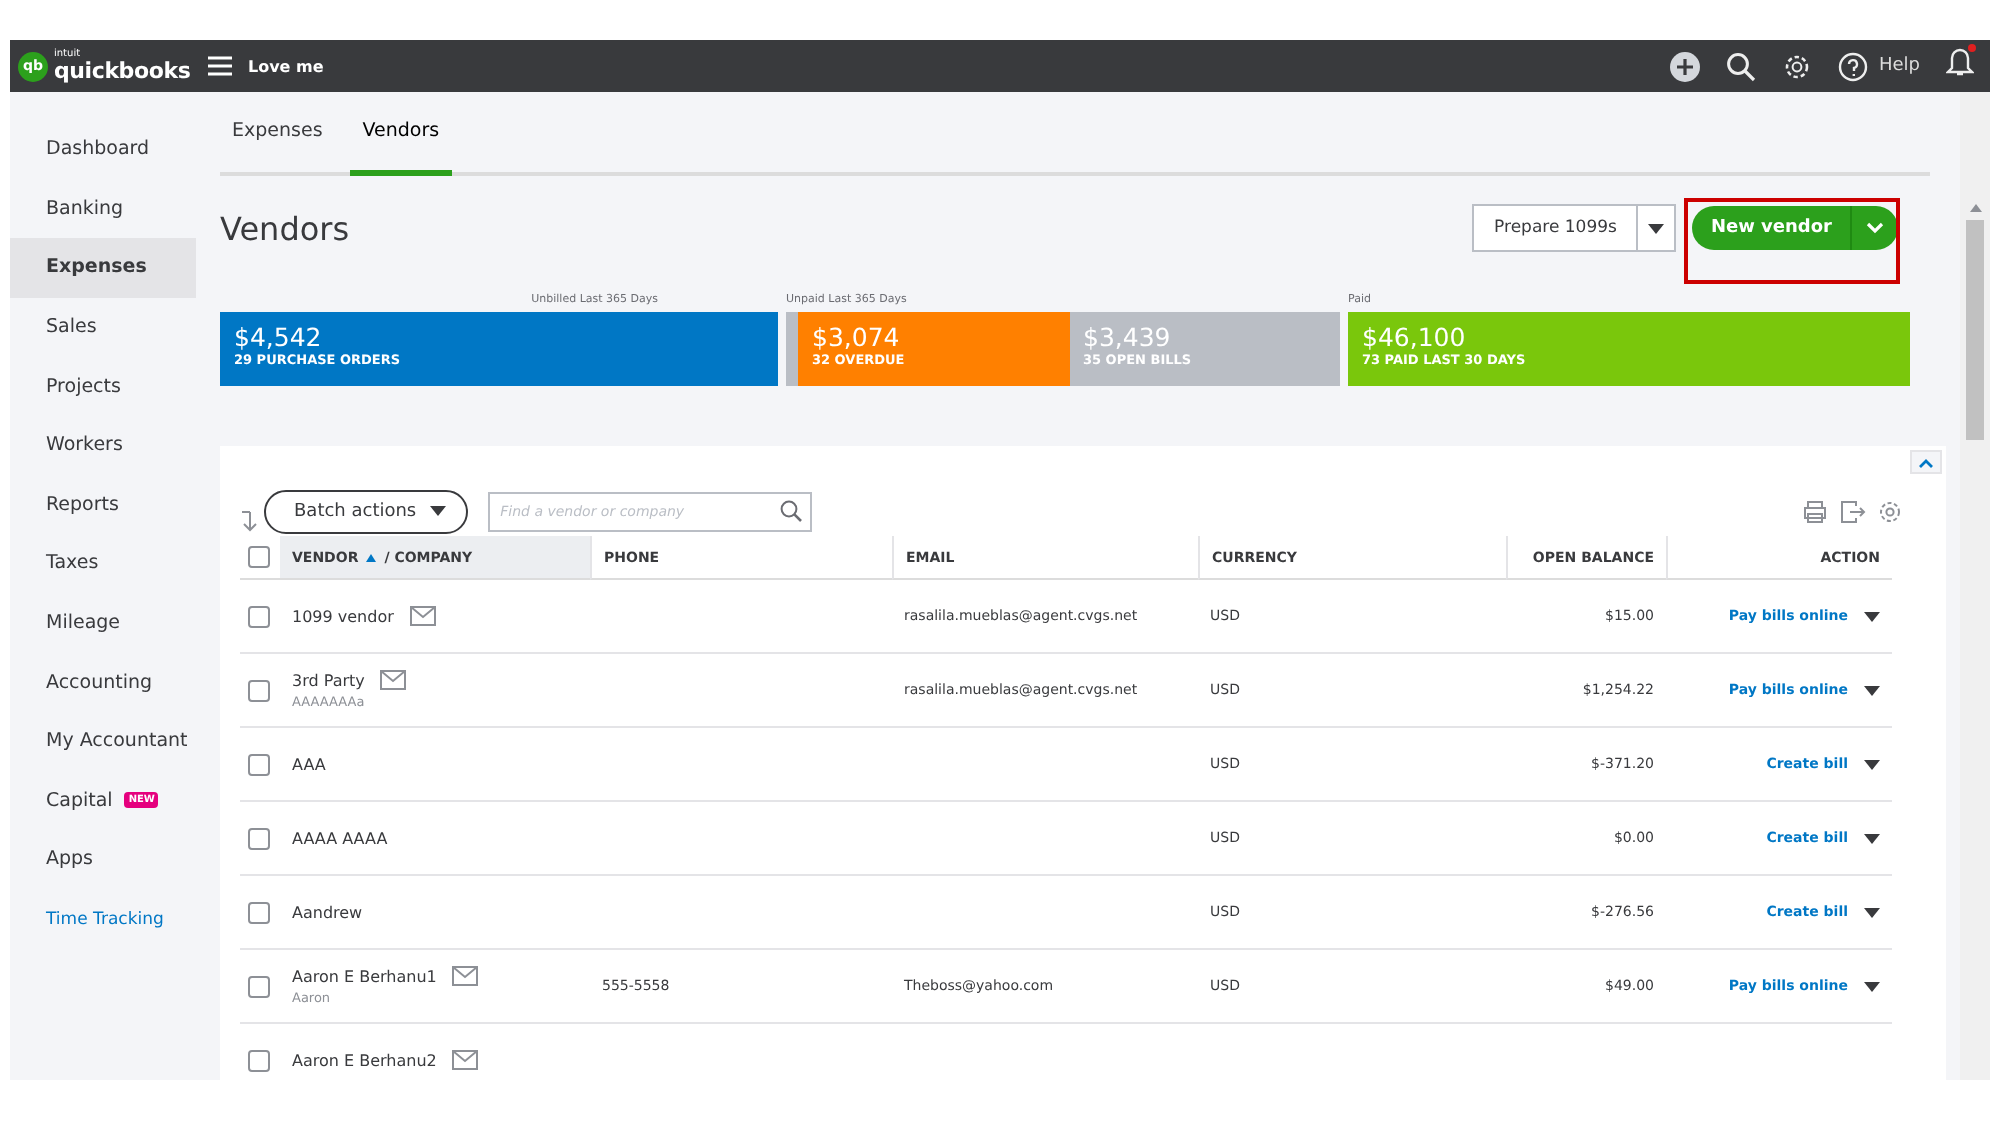 Image resolution: width=1998 pixels, height=1124 pixels. Describe the element at coordinates (327, 912) in the screenshot. I see `vendor-name: Aandrew` at that location.